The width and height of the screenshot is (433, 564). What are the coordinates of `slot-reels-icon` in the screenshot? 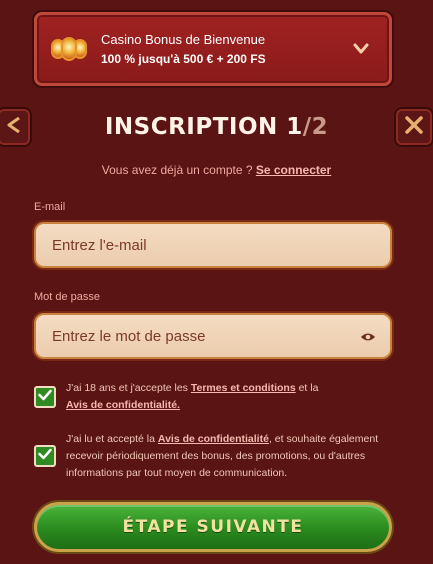 It's located at (69, 49).